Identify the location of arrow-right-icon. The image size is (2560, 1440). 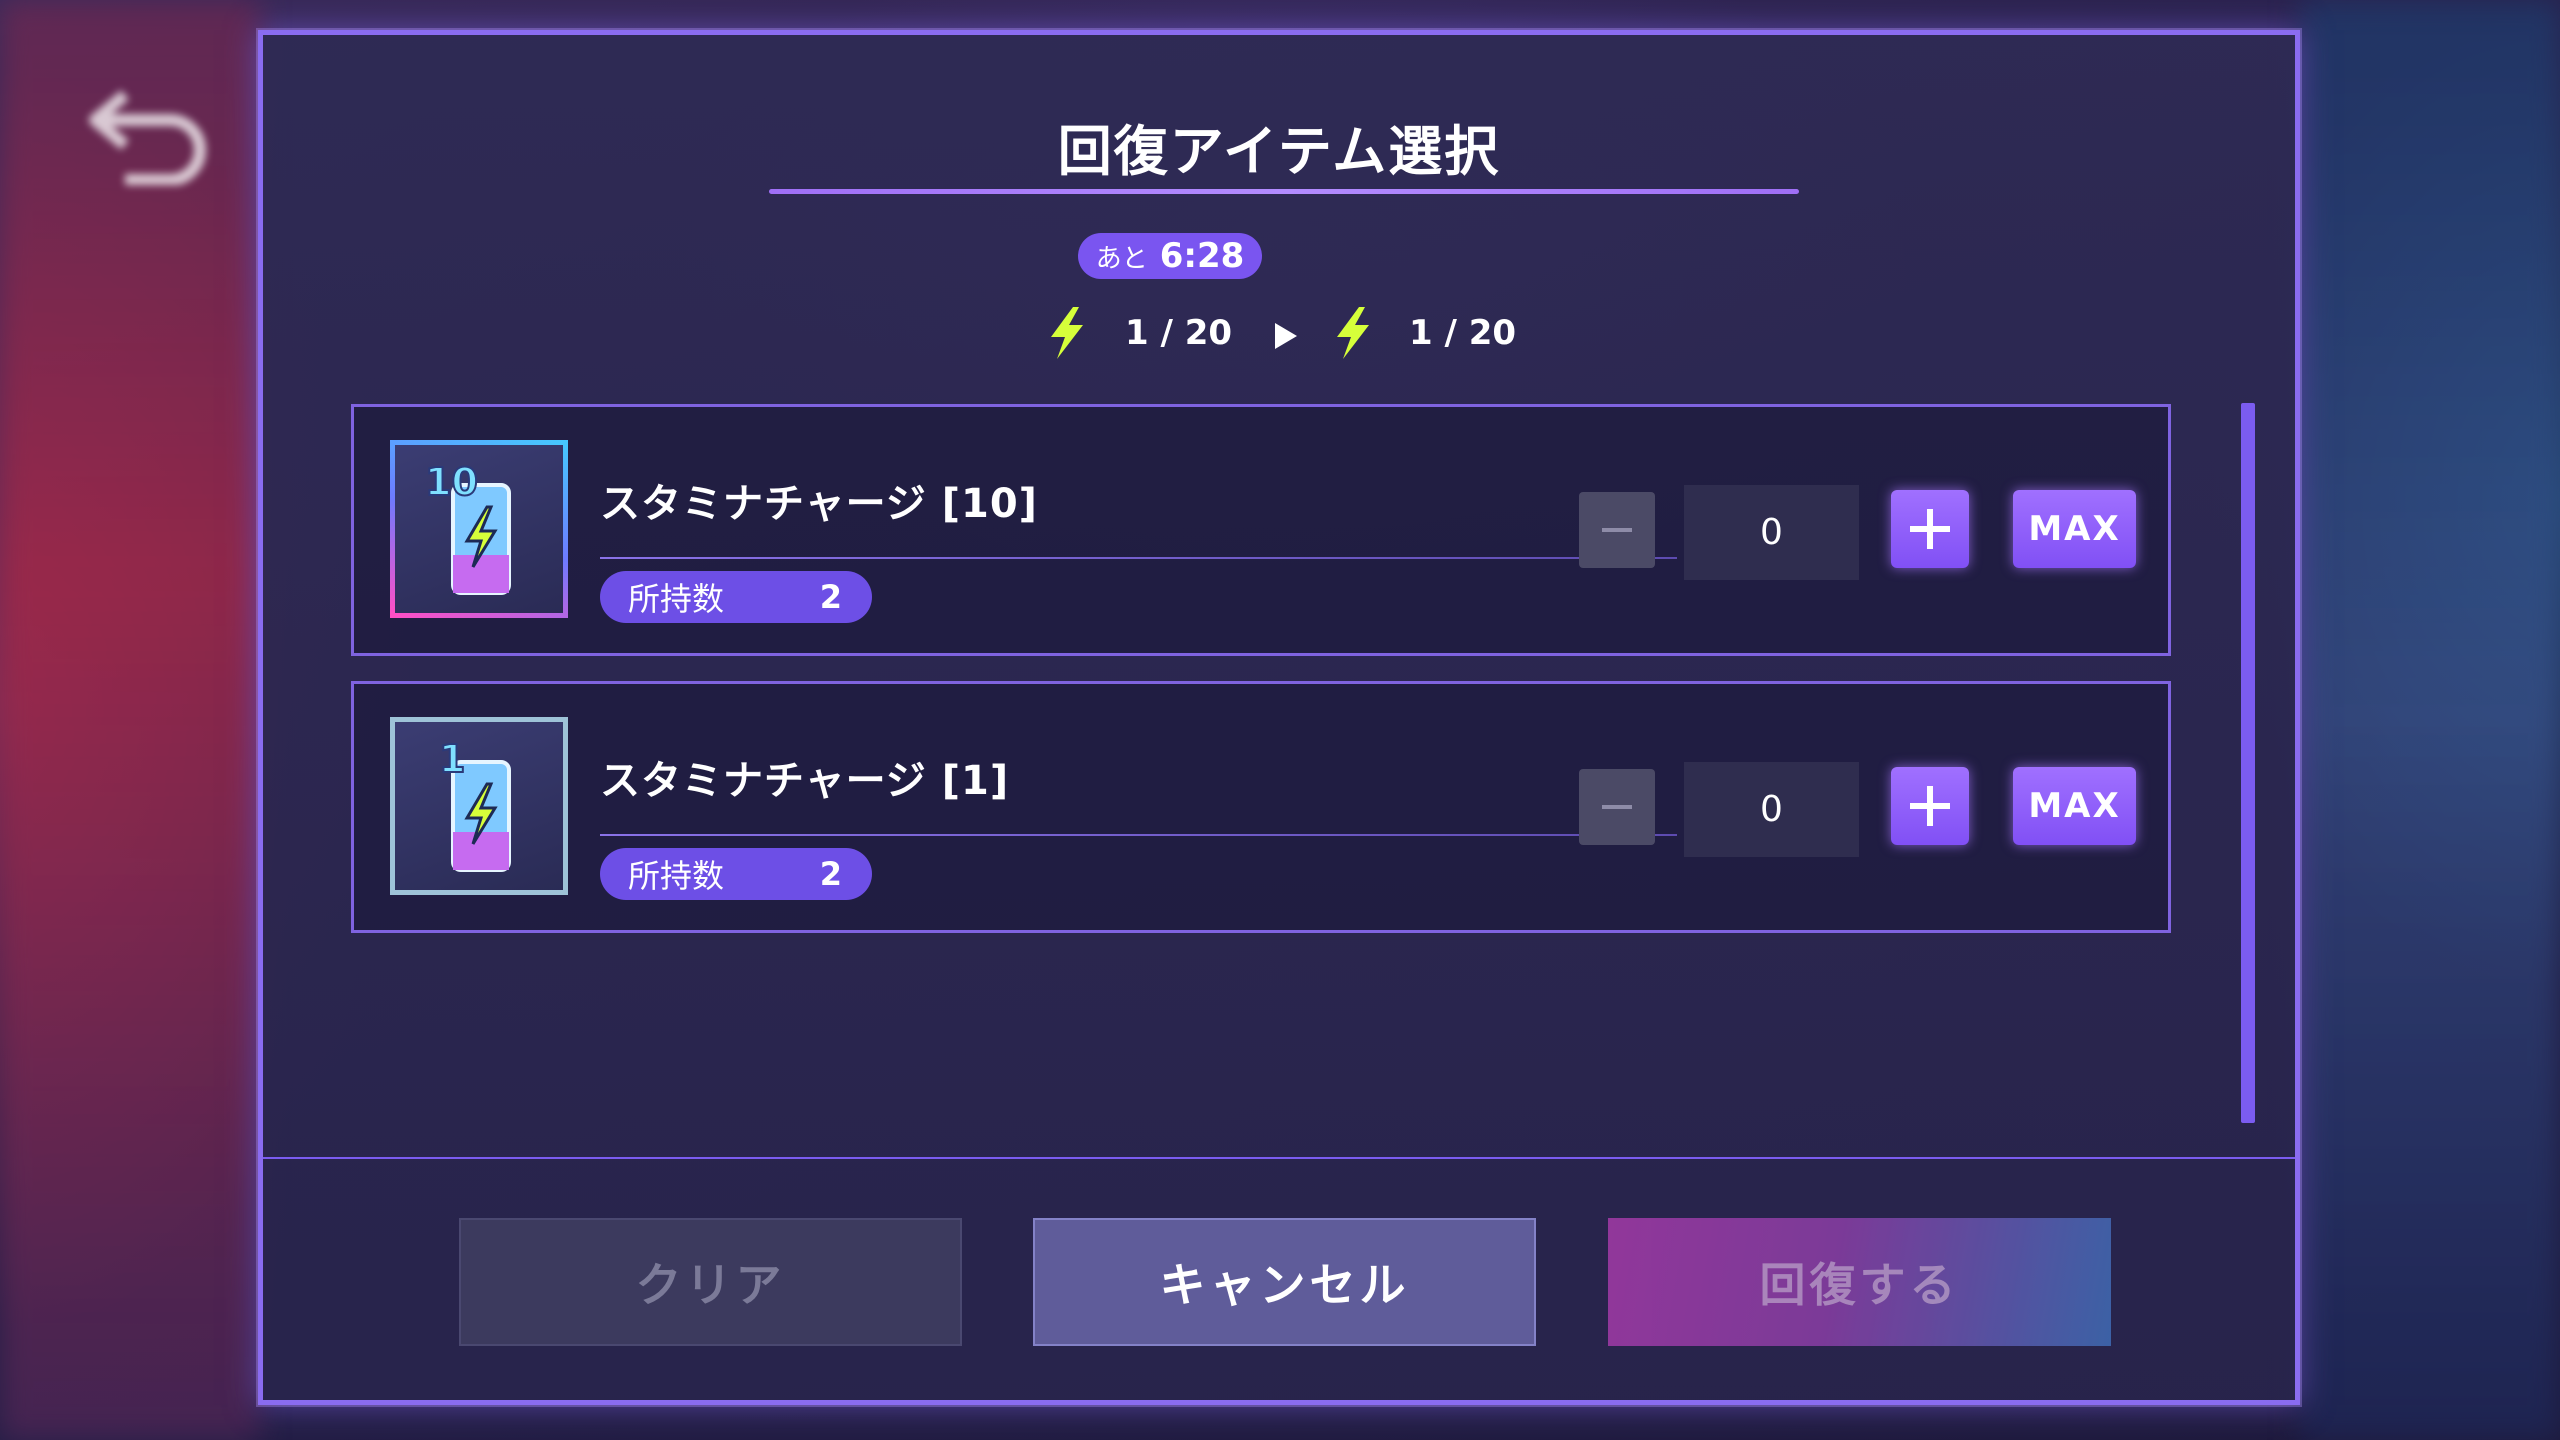
(1286, 336).